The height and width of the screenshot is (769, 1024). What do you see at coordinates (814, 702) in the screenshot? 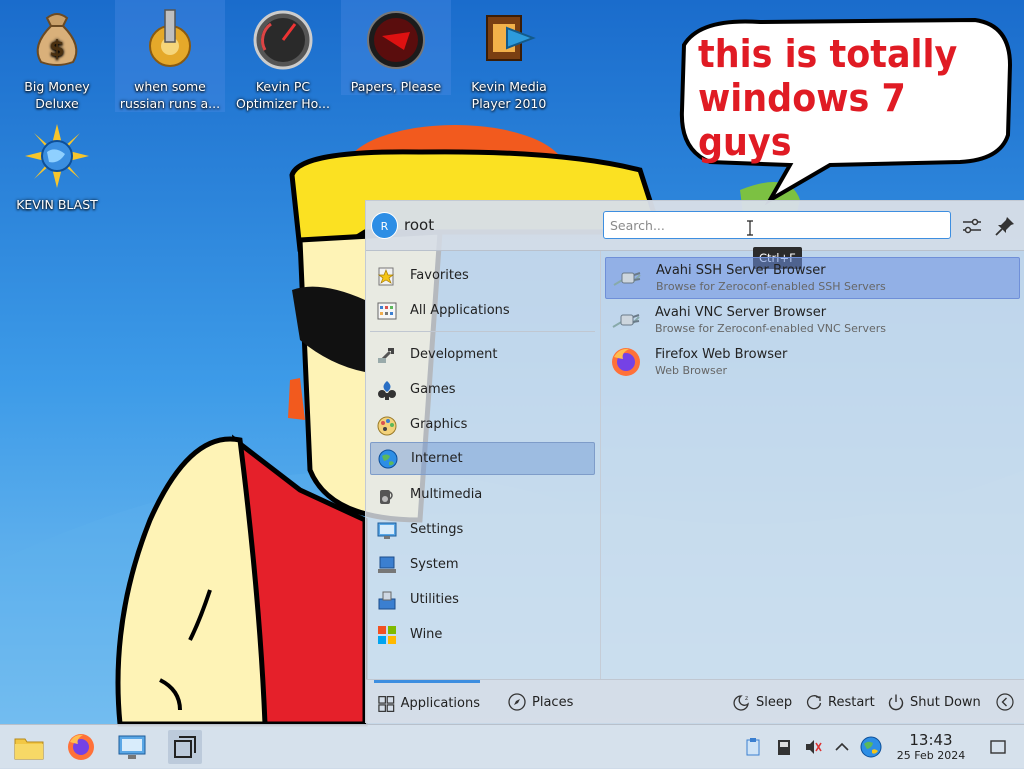
I see `restart-icon` at bounding box center [814, 702].